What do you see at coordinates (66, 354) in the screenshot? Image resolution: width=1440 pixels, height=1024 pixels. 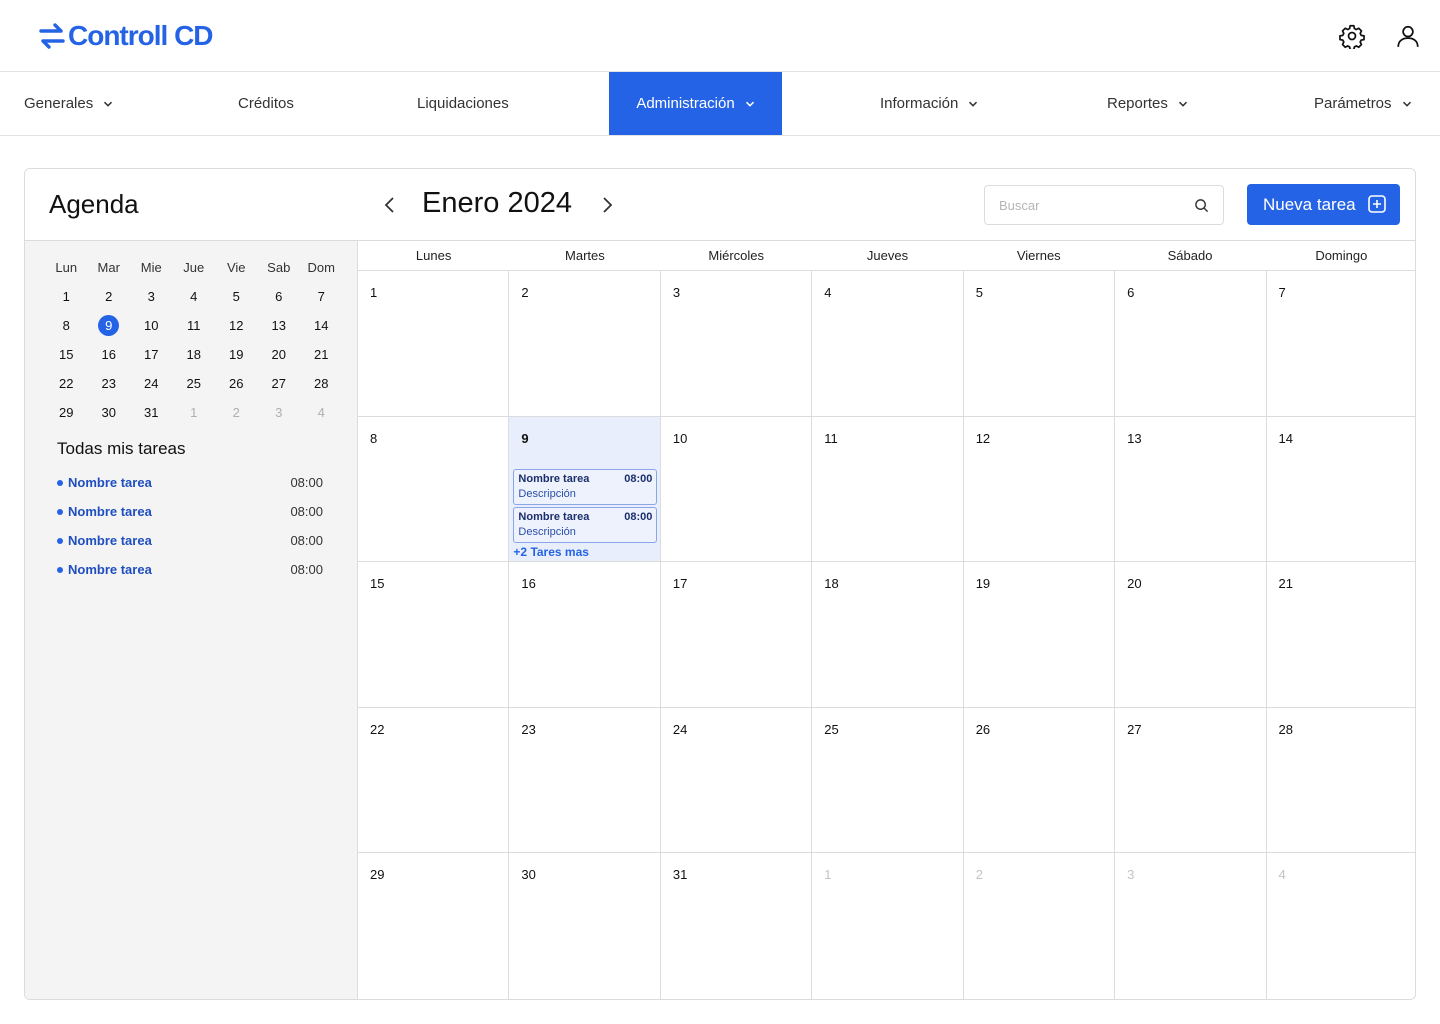 I see `mini-day: 15` at bounding box center [66, 354].